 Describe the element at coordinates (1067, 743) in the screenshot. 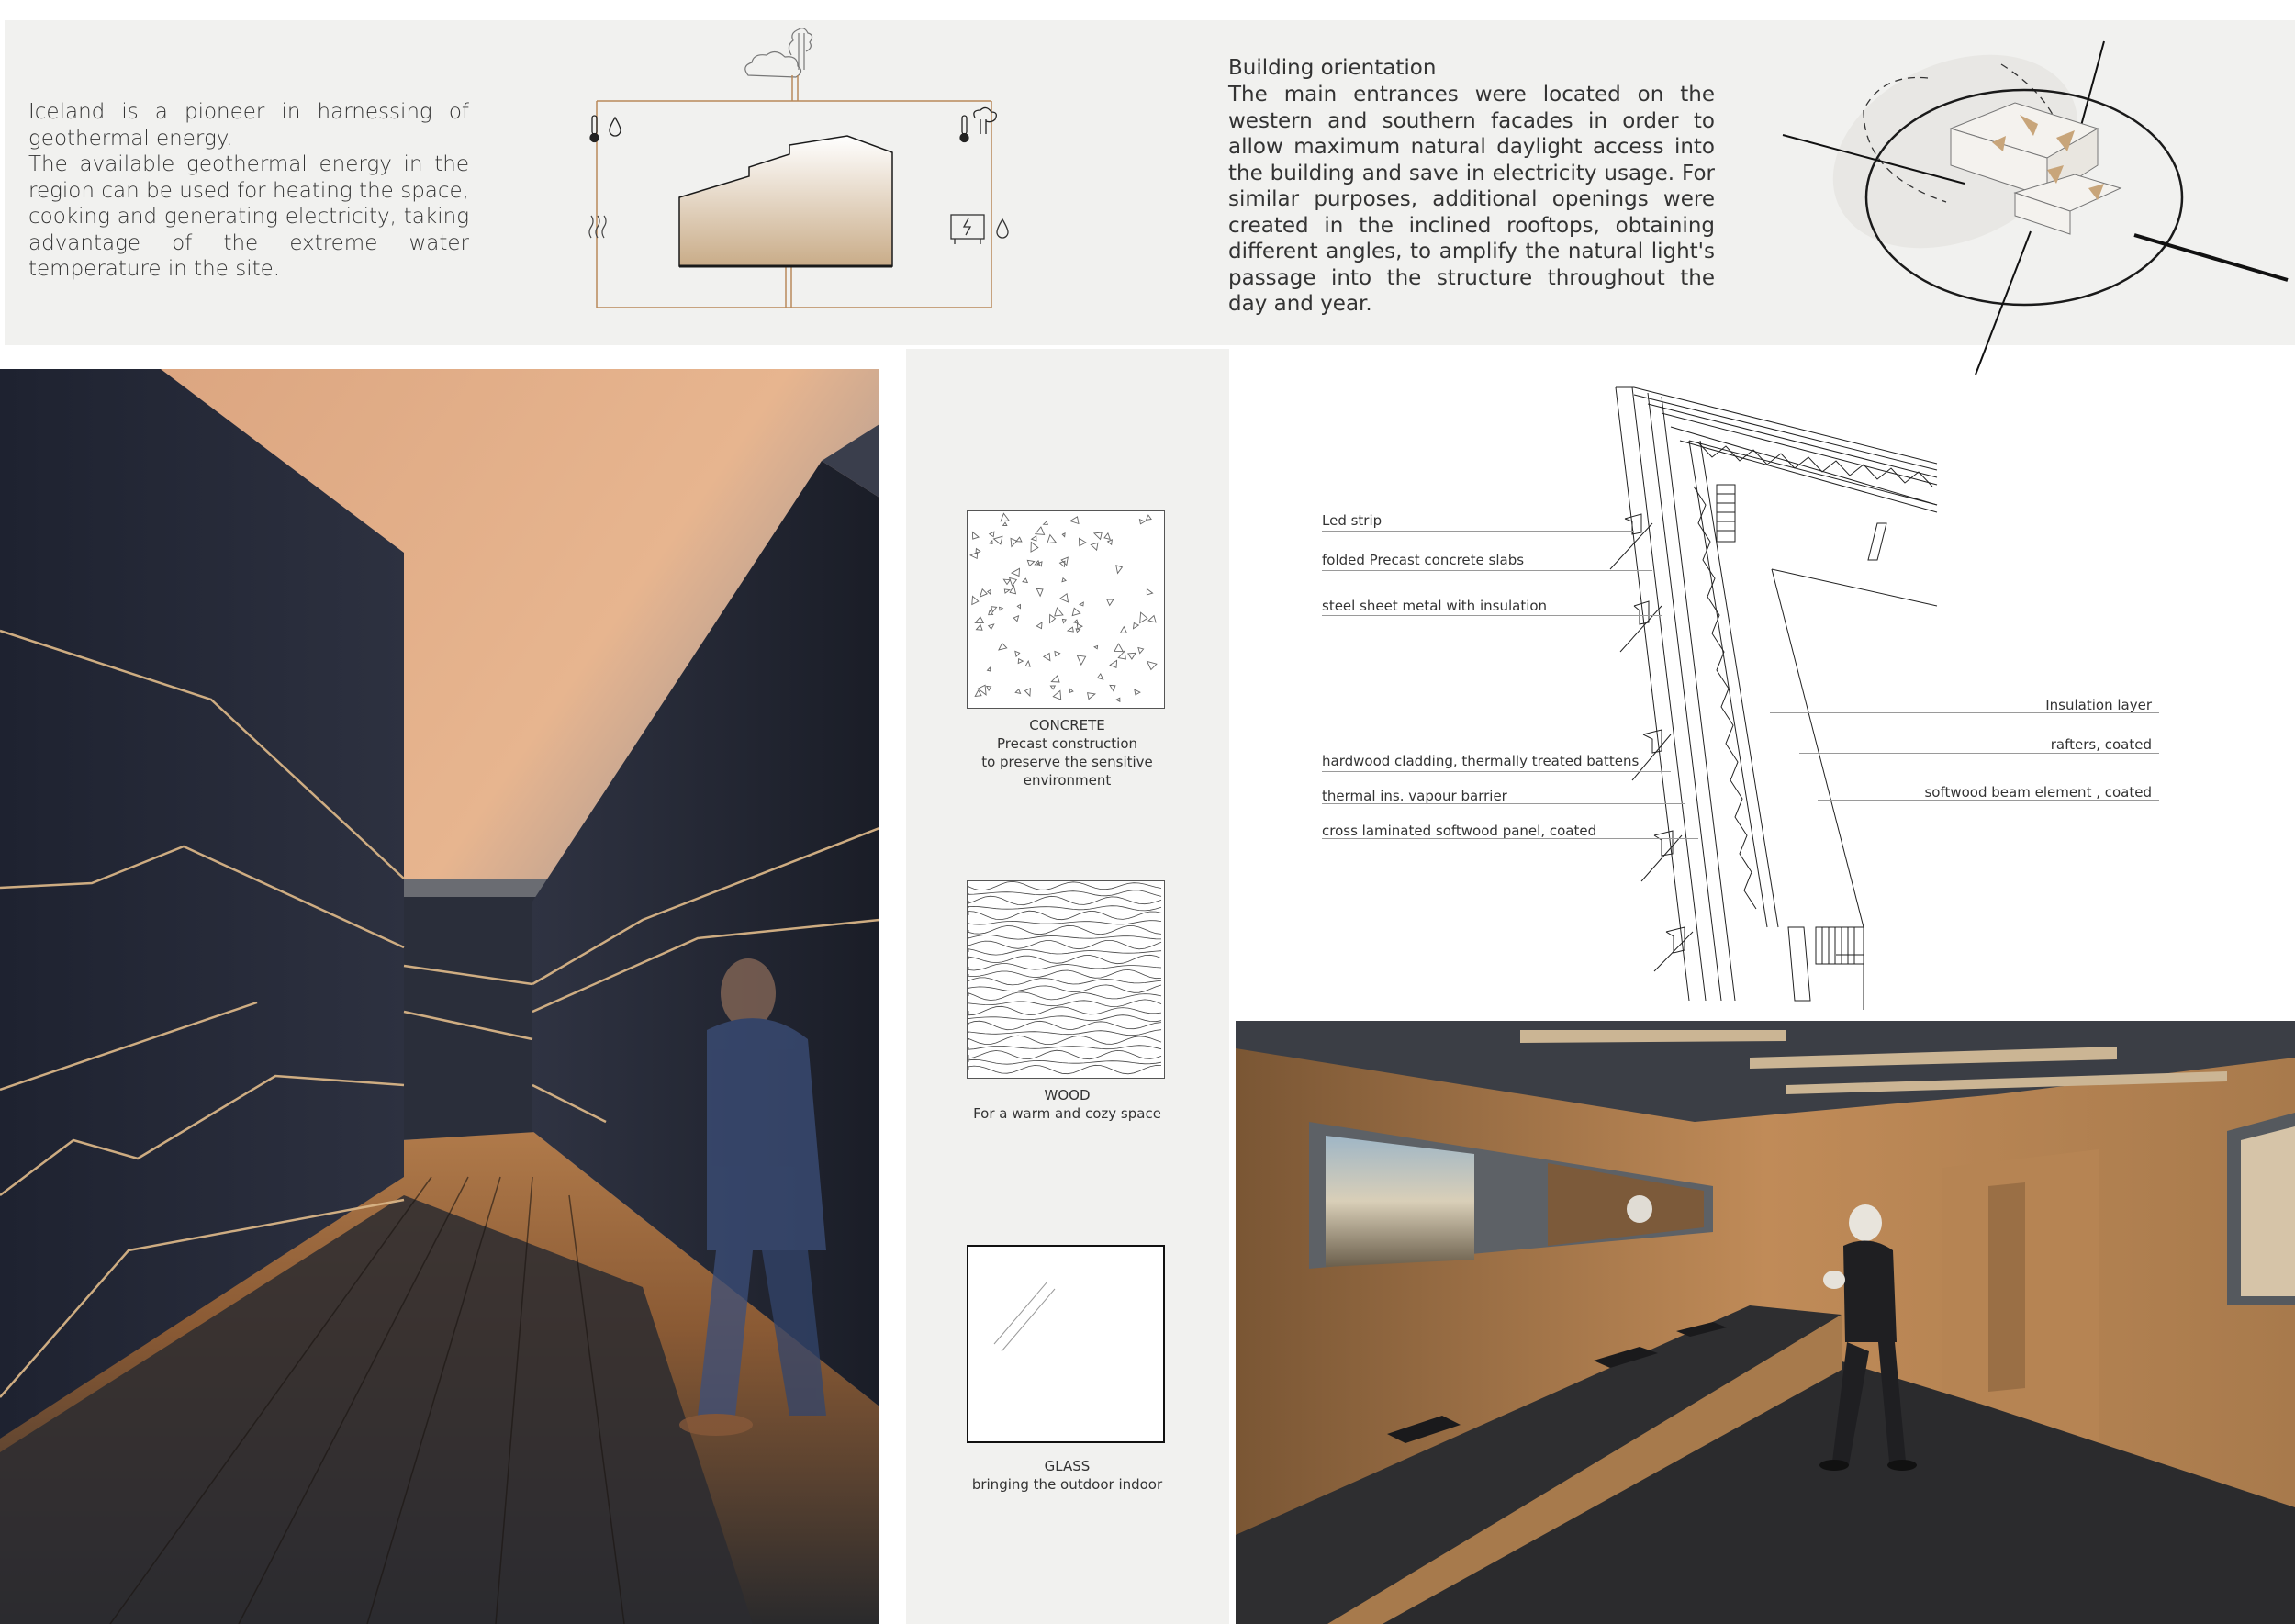

I see `concrete-line1: Precast construction` at that location.